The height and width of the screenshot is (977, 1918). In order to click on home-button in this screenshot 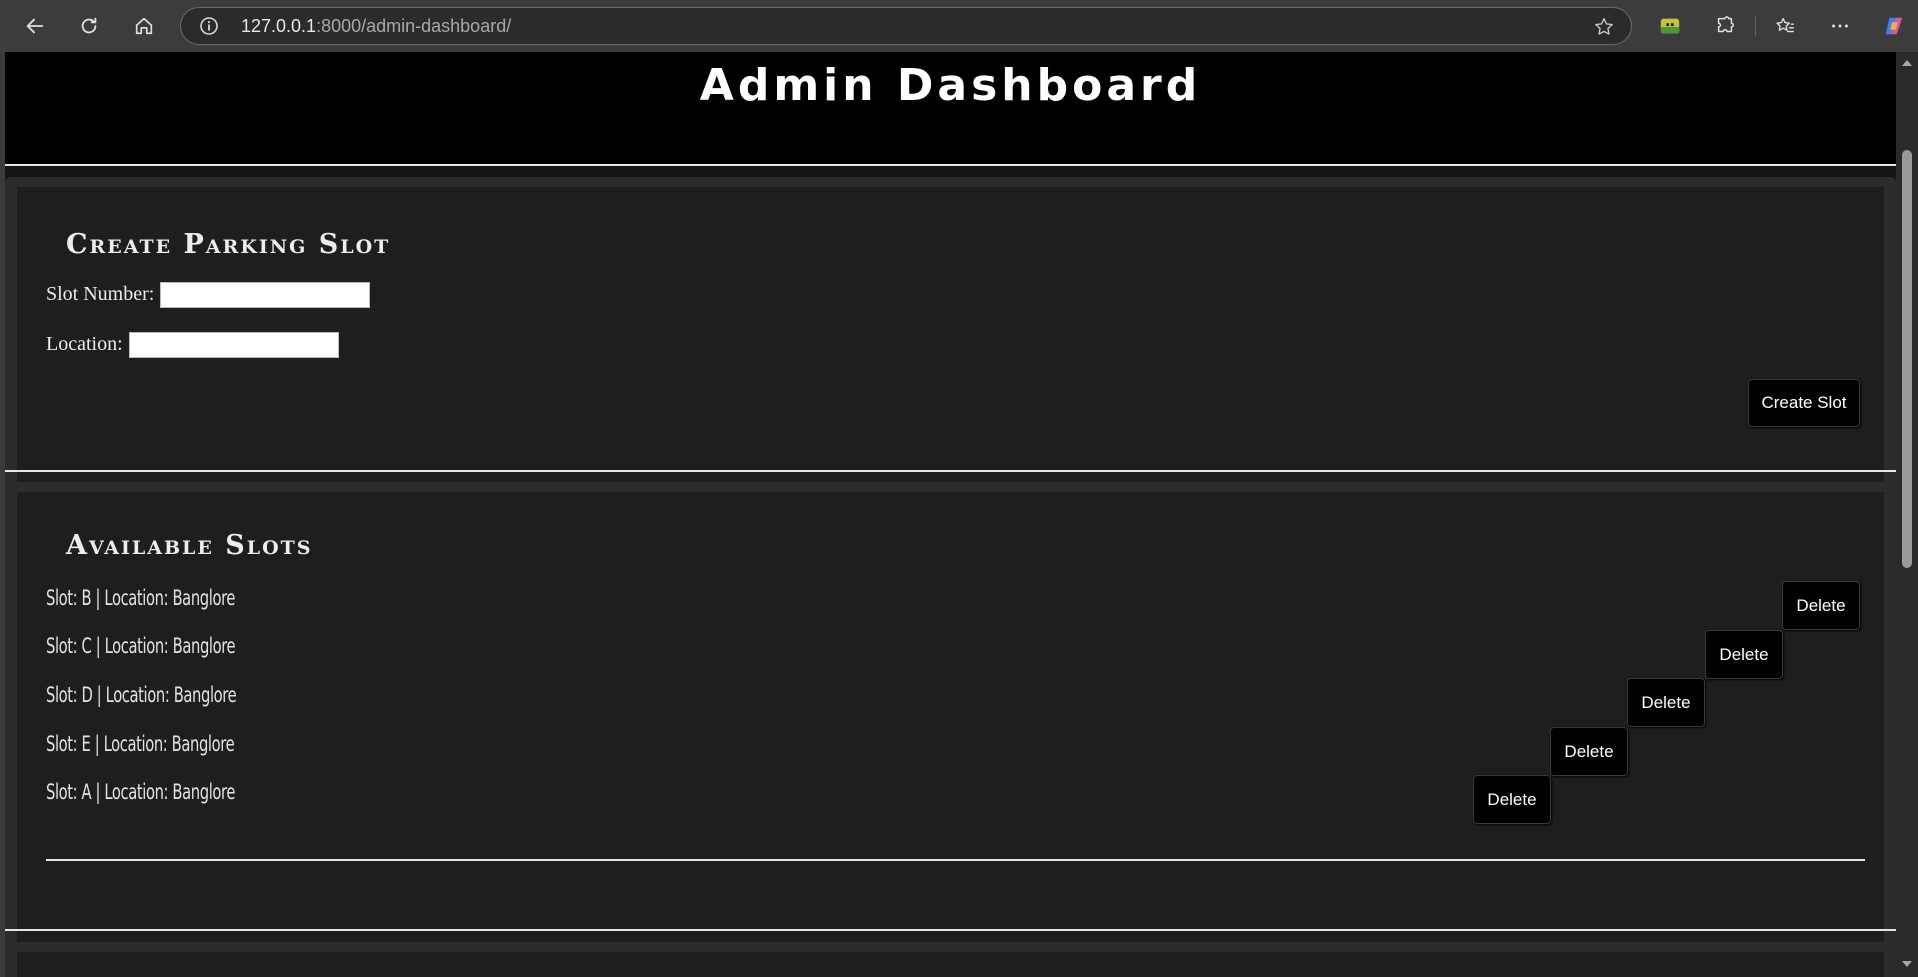, I will do `click(144, 26)`.